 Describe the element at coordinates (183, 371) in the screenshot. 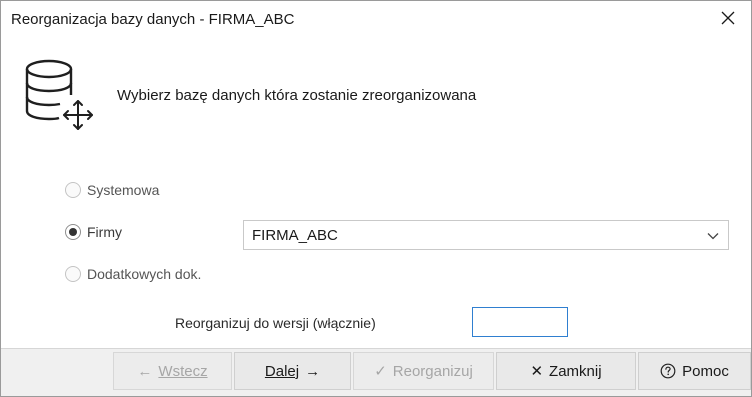

I see `back-button-label: Wstecz` at that location.